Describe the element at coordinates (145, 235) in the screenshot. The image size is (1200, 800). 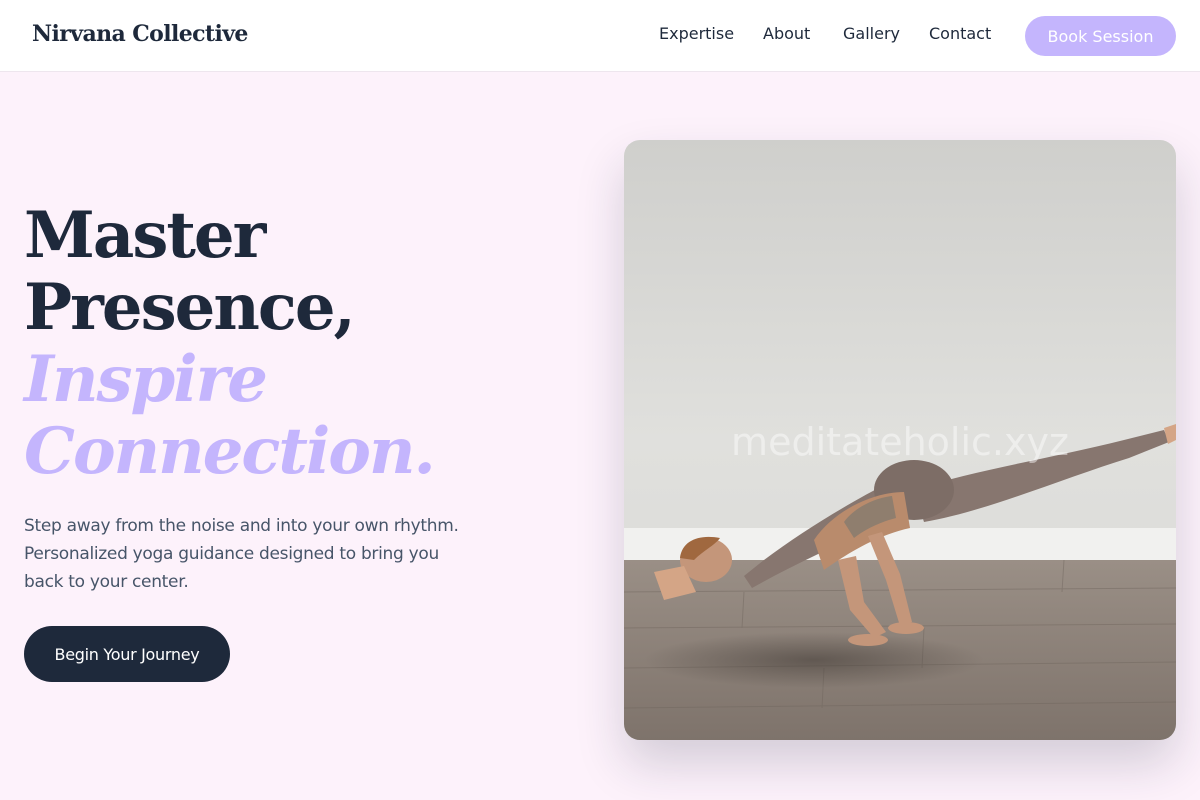
I see `hero-title-line-master: Master` at that location.